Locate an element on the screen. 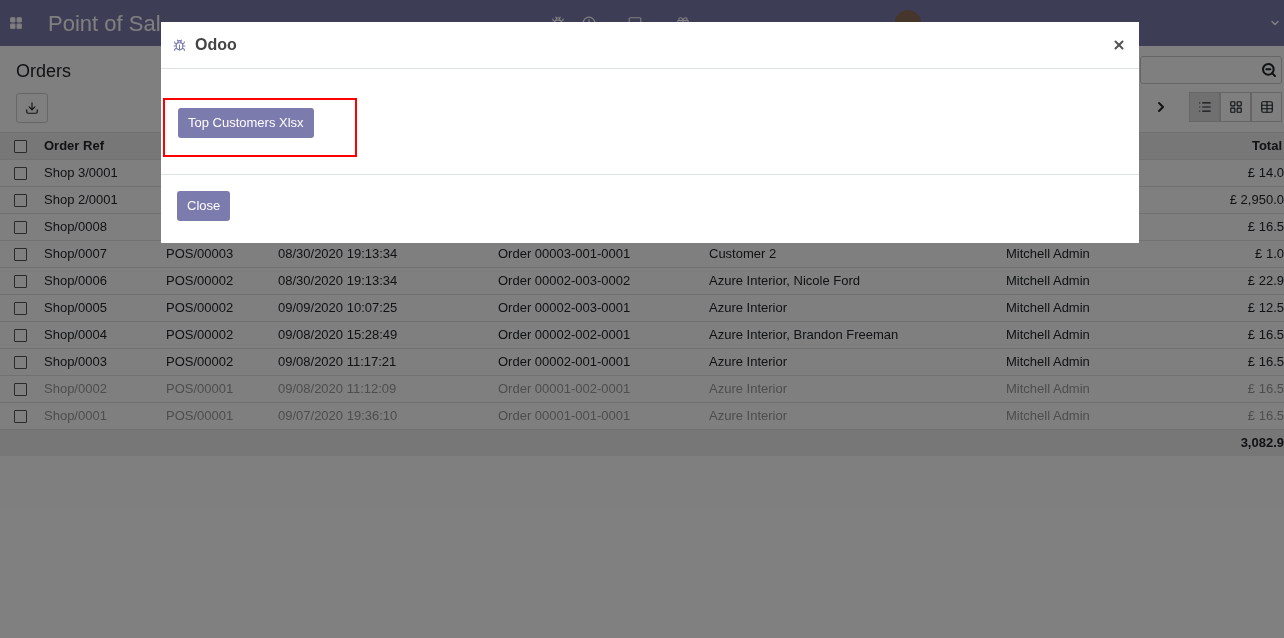  table-cell: Shop/0007 is located at coordinates (75, 254).